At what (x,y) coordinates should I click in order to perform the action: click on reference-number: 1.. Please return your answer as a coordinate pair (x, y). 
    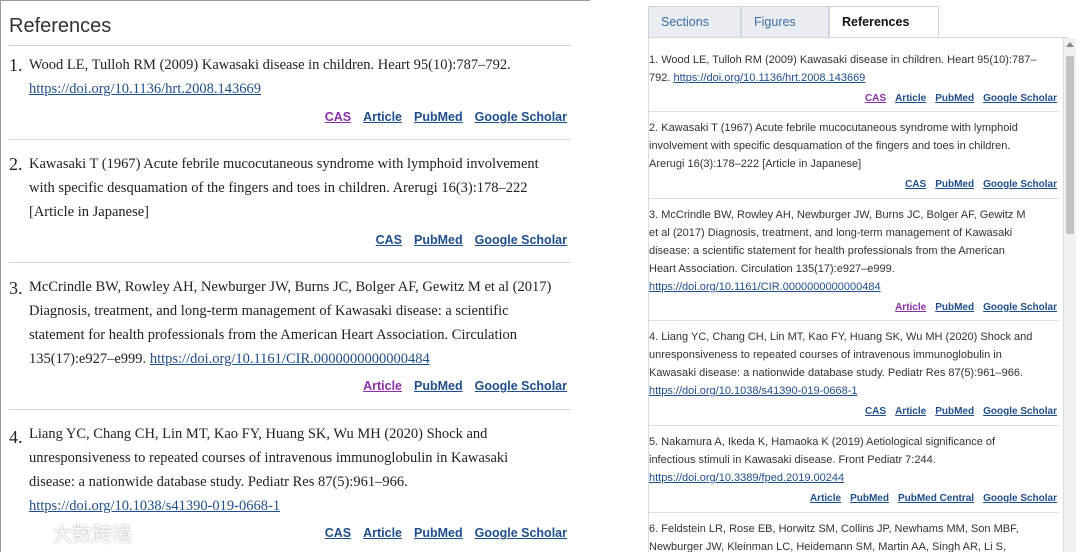
    Looking at the image, I should click on (16, 65).